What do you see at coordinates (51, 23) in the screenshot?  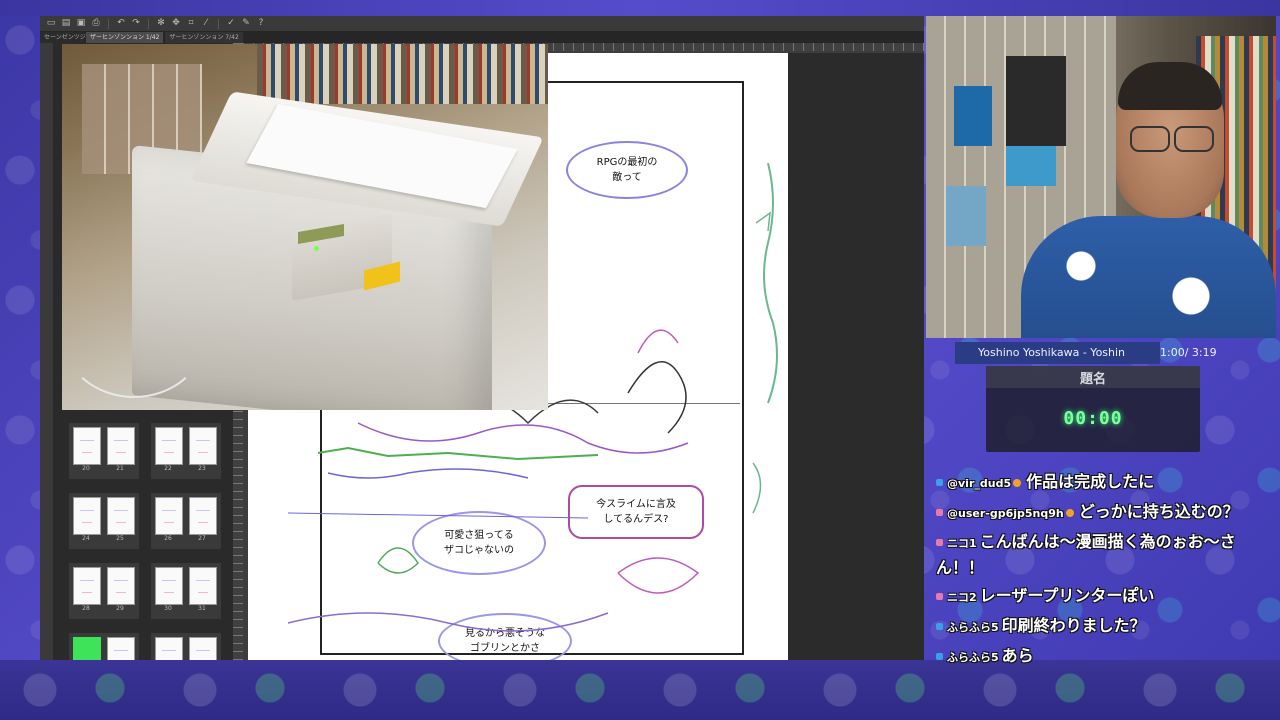 I see `new-icon: ▭` at bounding box center [51, 23].